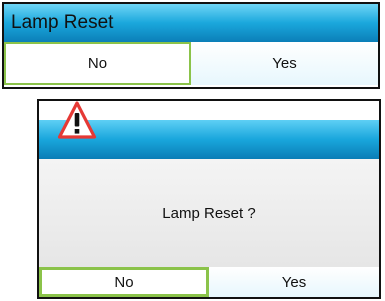 The width and height of the screenshot is (385, 301). I want to click on button-row: No Yes, so click(191, 63).